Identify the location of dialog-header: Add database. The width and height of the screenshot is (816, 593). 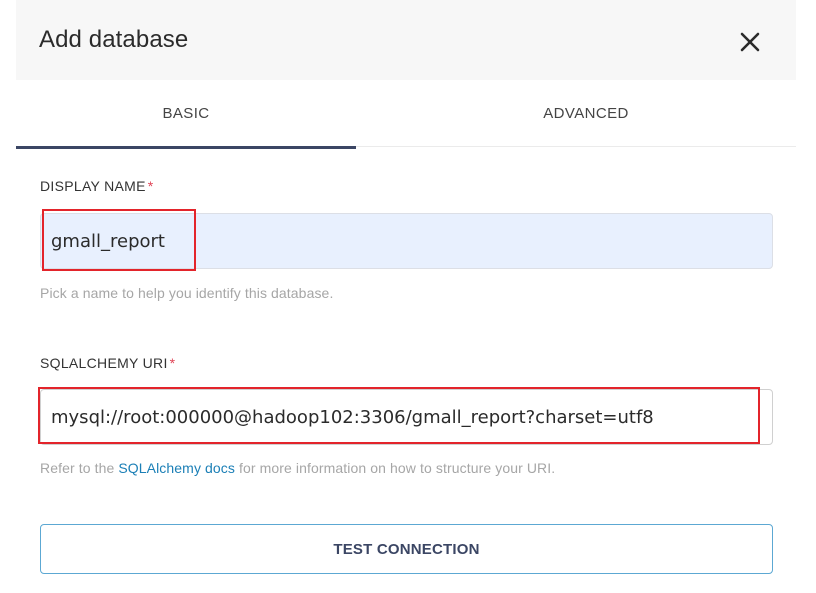
(406, 40).